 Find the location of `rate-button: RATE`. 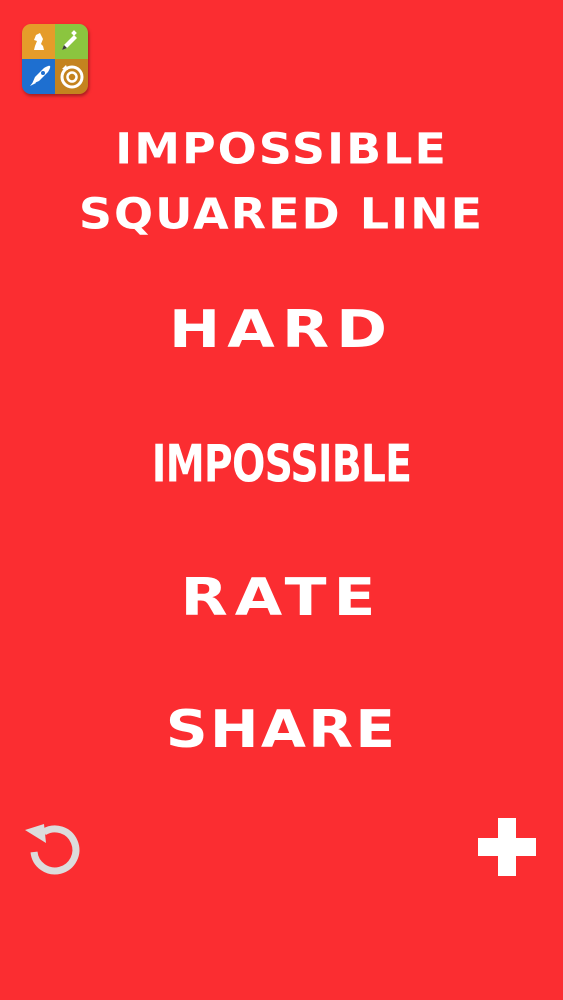

rate-button: RATE is located at coordinates (281, 598).